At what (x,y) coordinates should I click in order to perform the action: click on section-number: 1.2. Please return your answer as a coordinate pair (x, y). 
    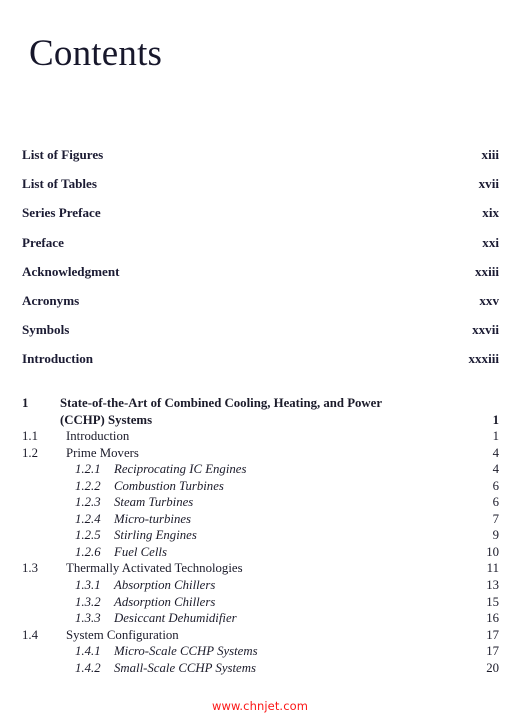
    Looking at the image, I should click on (30, 452).